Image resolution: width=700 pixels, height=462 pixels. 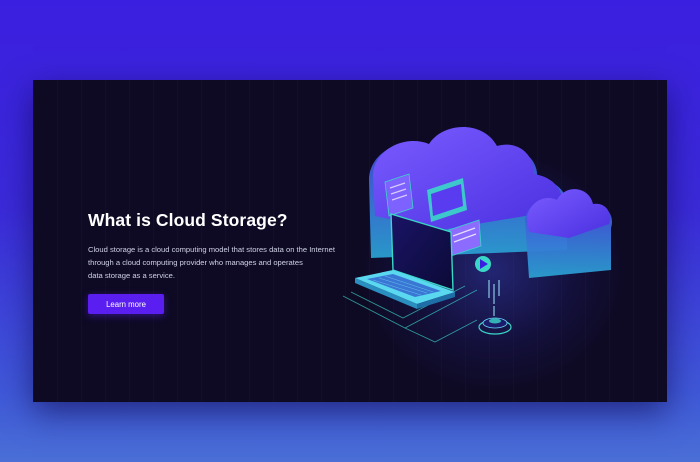 What do you see at coordinates (399, 195) in the screenshot?
I see `document-icon` at bounding box center [399, 195].